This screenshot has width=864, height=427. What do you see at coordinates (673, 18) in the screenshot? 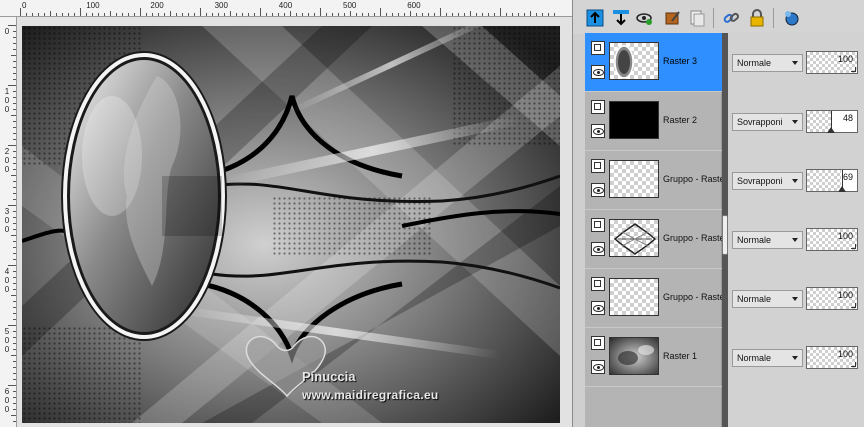
I see `mask-edit-icon` at bounding box center [673, 18].